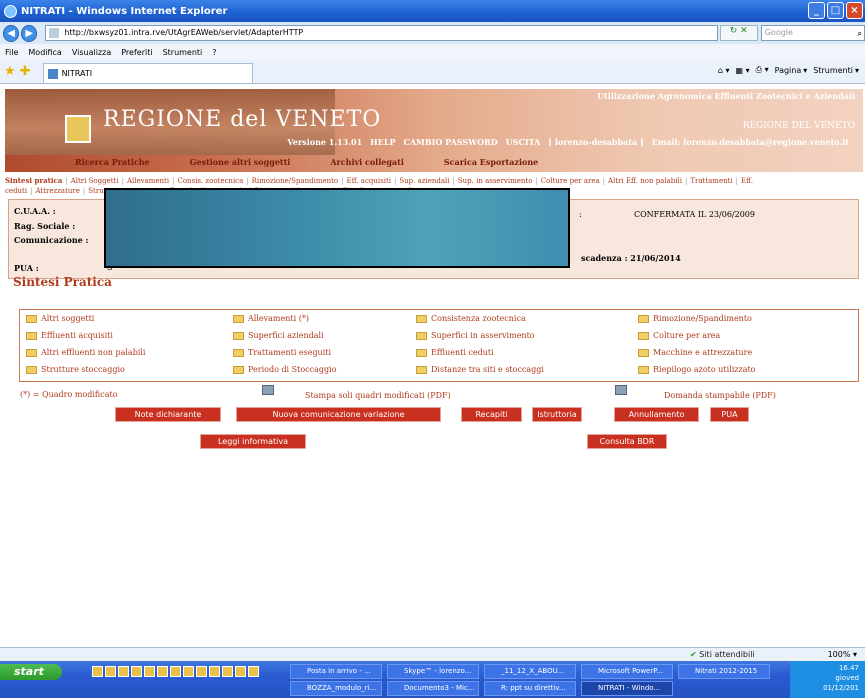 This screenshot has width=865, height=698. I want to click on menu-modifica: Modifica, so click(44, 52).